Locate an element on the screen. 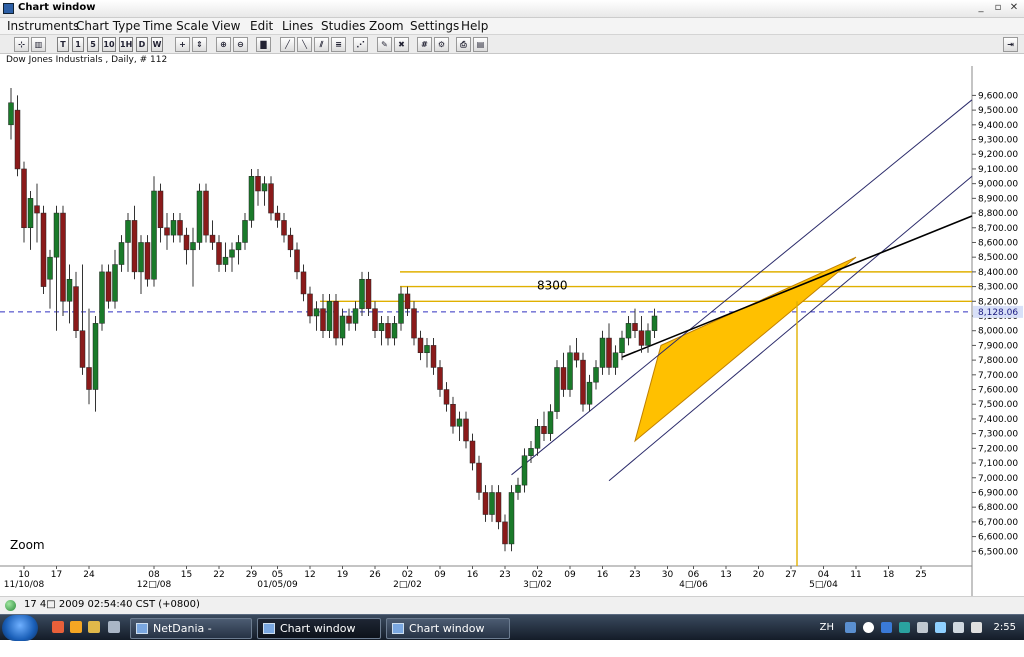 The height and width of the screenshot is (657, 1024). print-preview-icon: ▤ is located at coordinates (480, 44).